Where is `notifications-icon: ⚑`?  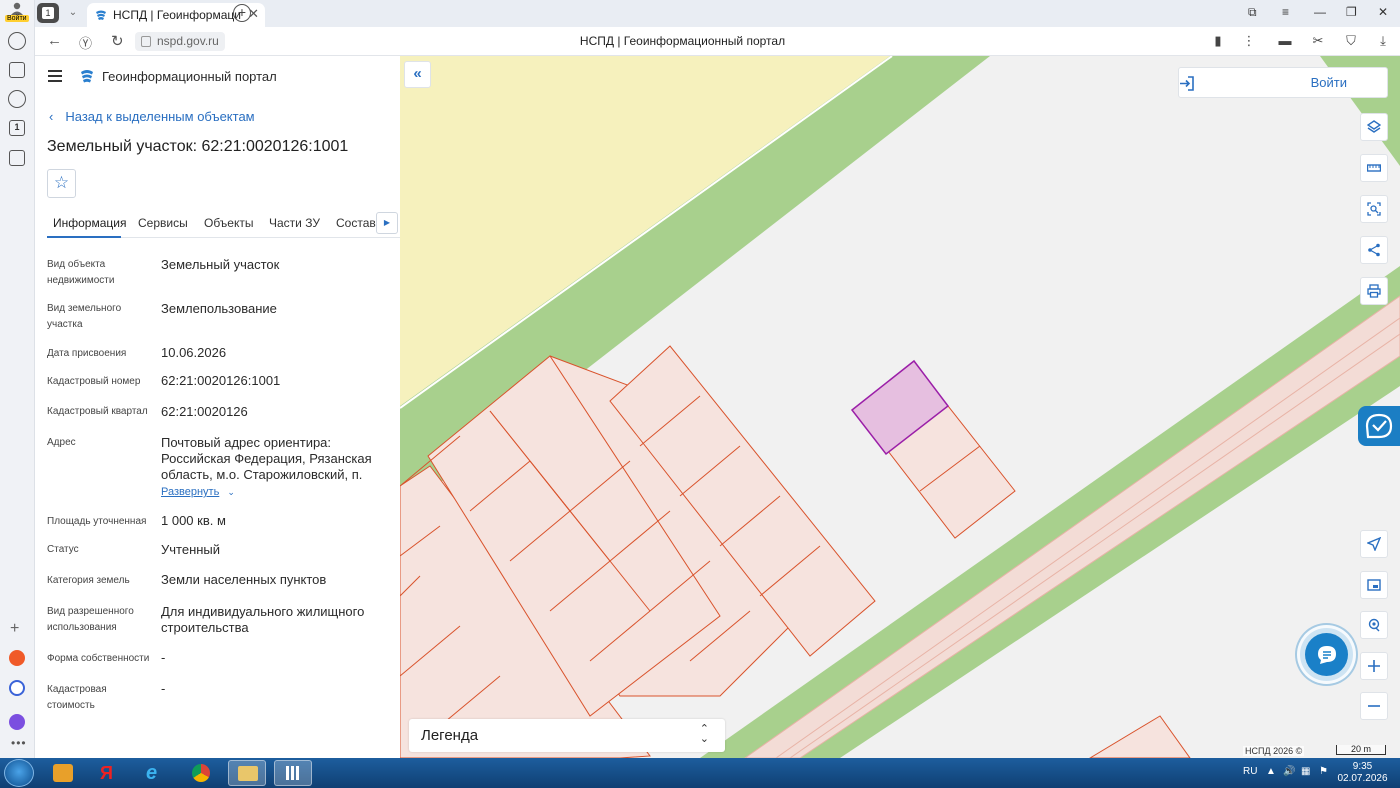 notifications-icon: ⚑ is located at coordinates (1323, 771).